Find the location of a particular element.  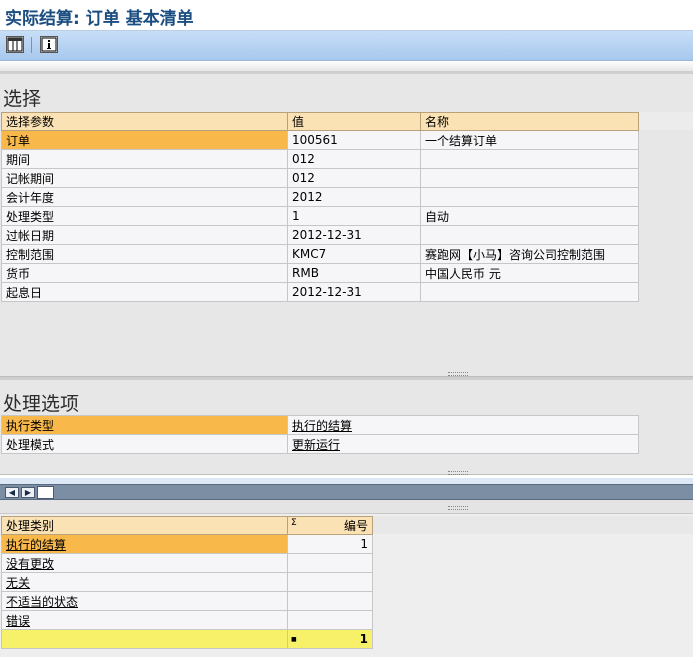

table-row: 无关 is located at coordinates (187, 582).